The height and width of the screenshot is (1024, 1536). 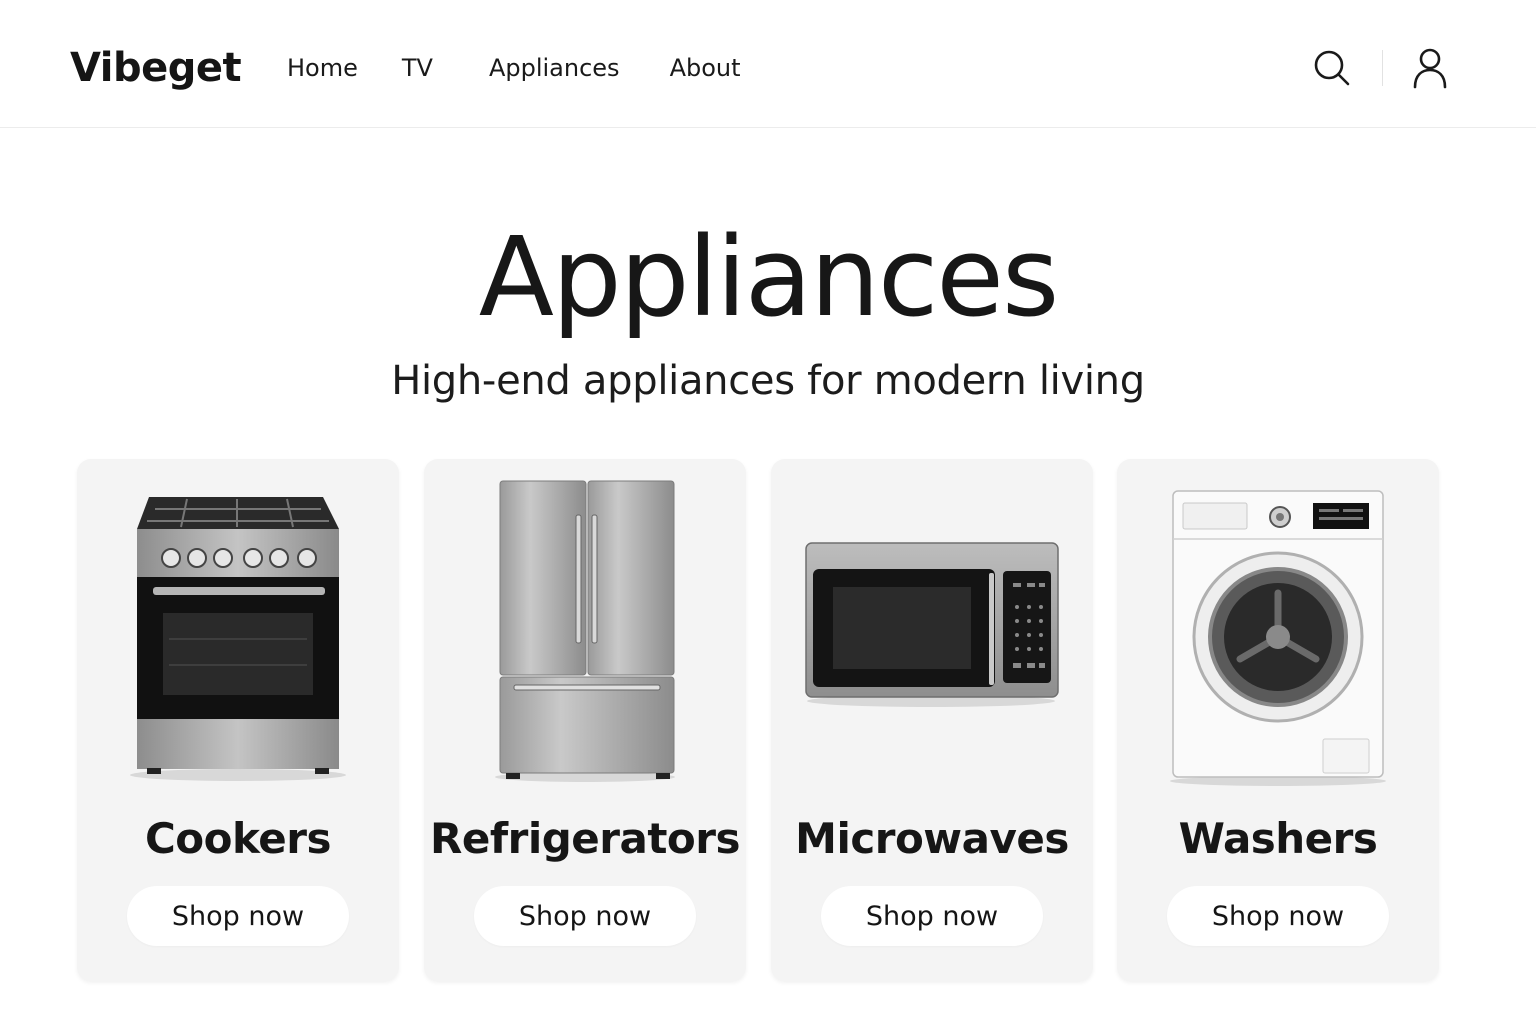 I want to click on user-icon, so click(x=1430, y=68).